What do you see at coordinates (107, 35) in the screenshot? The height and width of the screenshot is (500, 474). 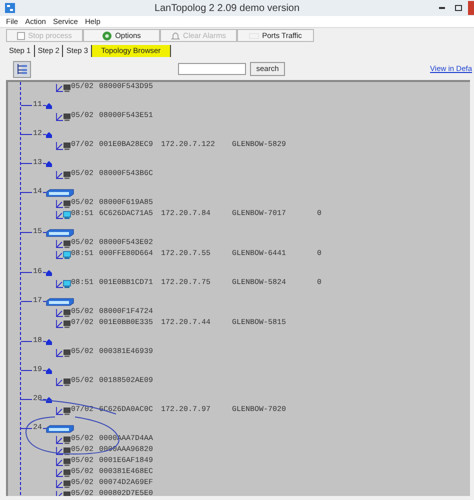 I see `gear-icon` at bounding box center [107, 35].